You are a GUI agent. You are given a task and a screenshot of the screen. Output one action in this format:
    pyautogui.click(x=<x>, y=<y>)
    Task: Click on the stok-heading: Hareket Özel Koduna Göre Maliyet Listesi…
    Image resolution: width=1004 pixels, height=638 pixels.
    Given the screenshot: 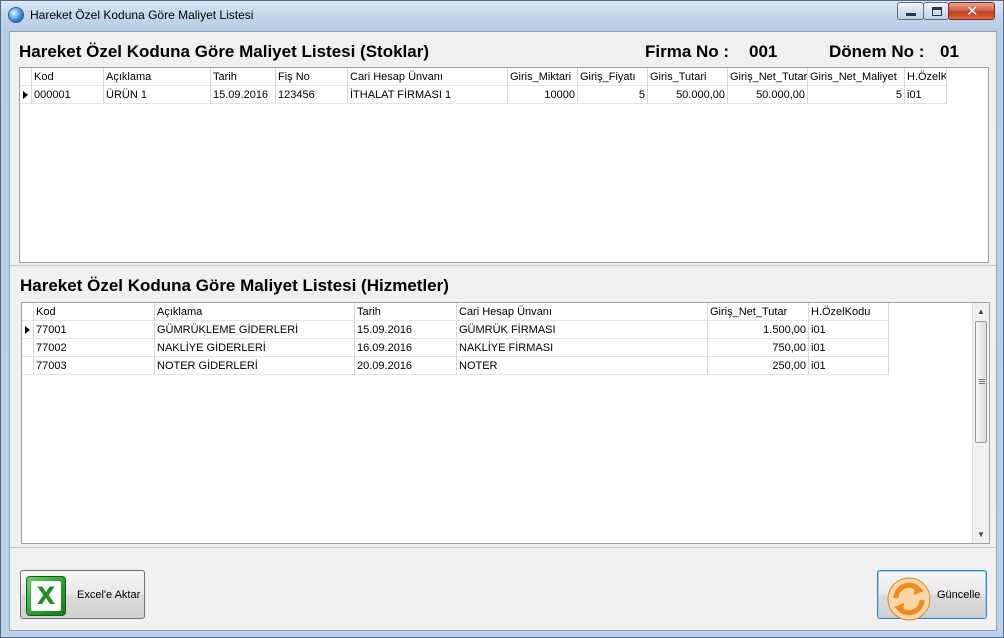 What is the action you would take?
    pyautogui.click(x=224, y=51)
    